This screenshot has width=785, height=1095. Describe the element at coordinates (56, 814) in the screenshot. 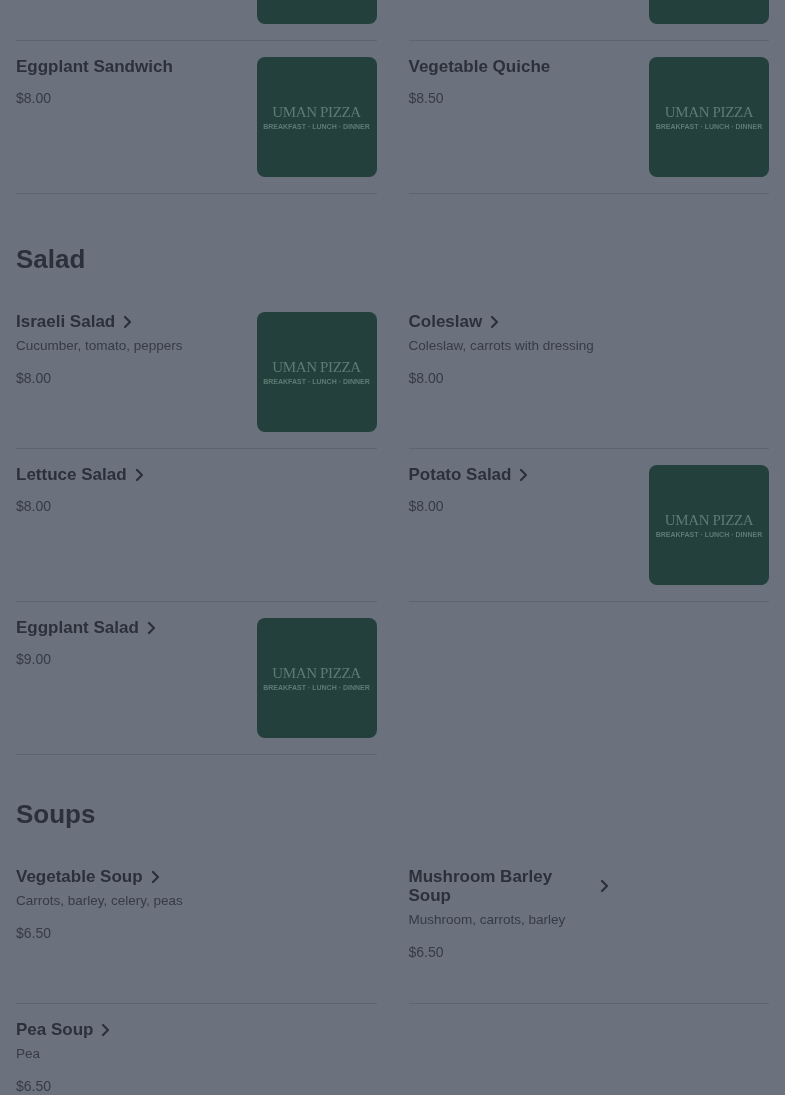

I see `section-title: Soups` at that location.